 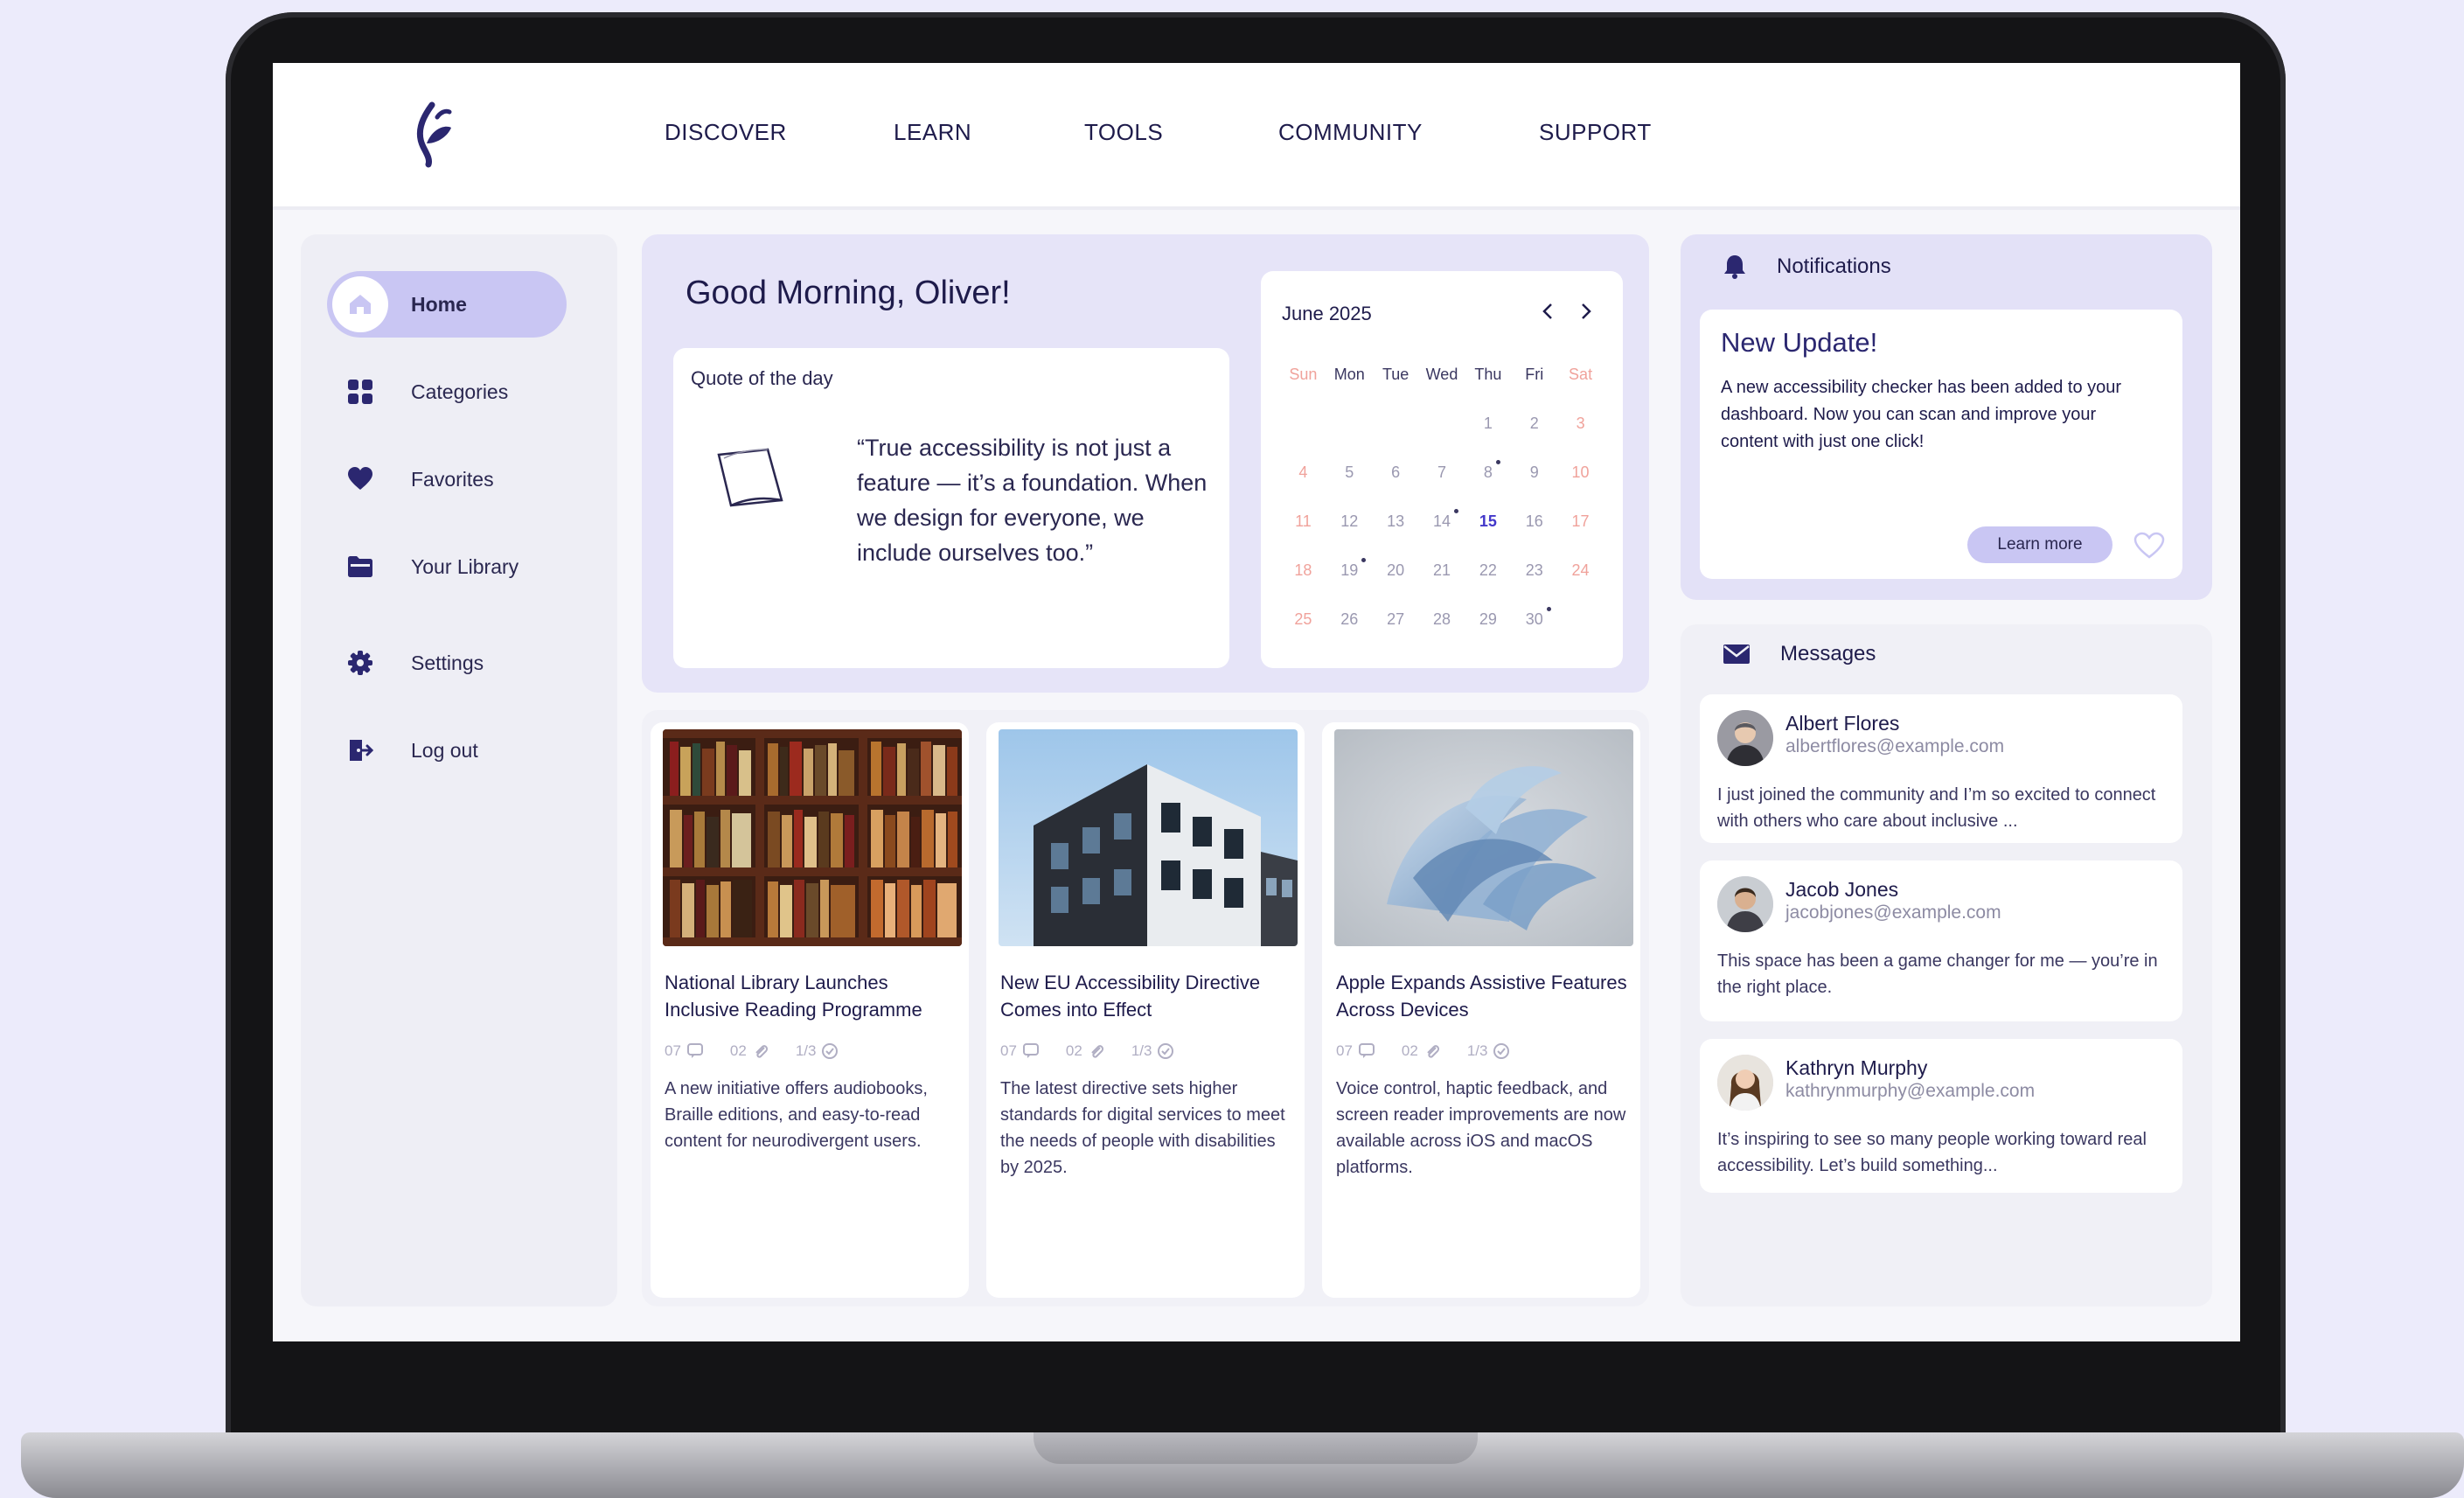 What do you see at coordinates (1488, 521) in the screenshot?
I see `calendar-day-today: 15` at bounding box center [1488, 521].